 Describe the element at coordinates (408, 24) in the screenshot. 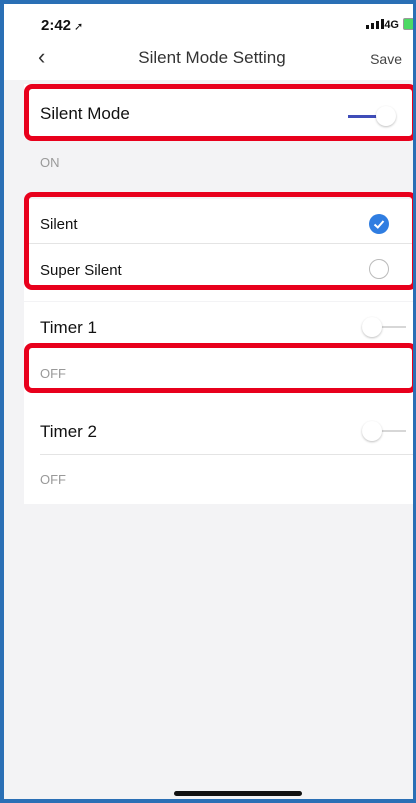

I see `battery-icon` at that location.